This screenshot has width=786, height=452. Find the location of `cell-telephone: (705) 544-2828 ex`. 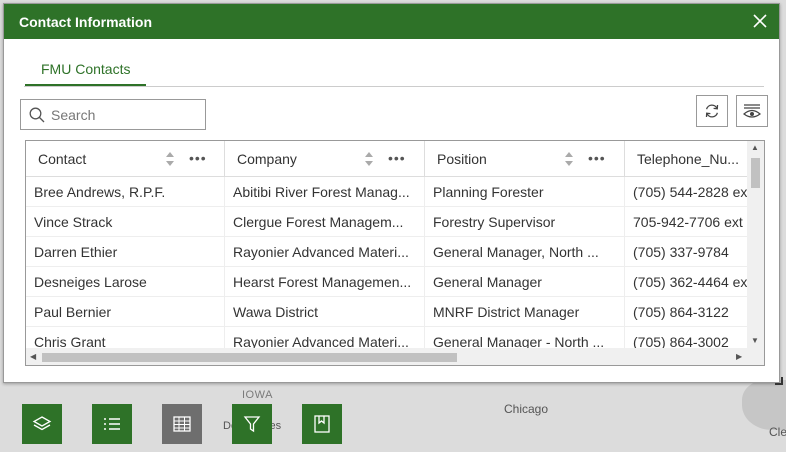

cell-telephone: (705) 544-2828 ex is located at coordinates (686, 192).